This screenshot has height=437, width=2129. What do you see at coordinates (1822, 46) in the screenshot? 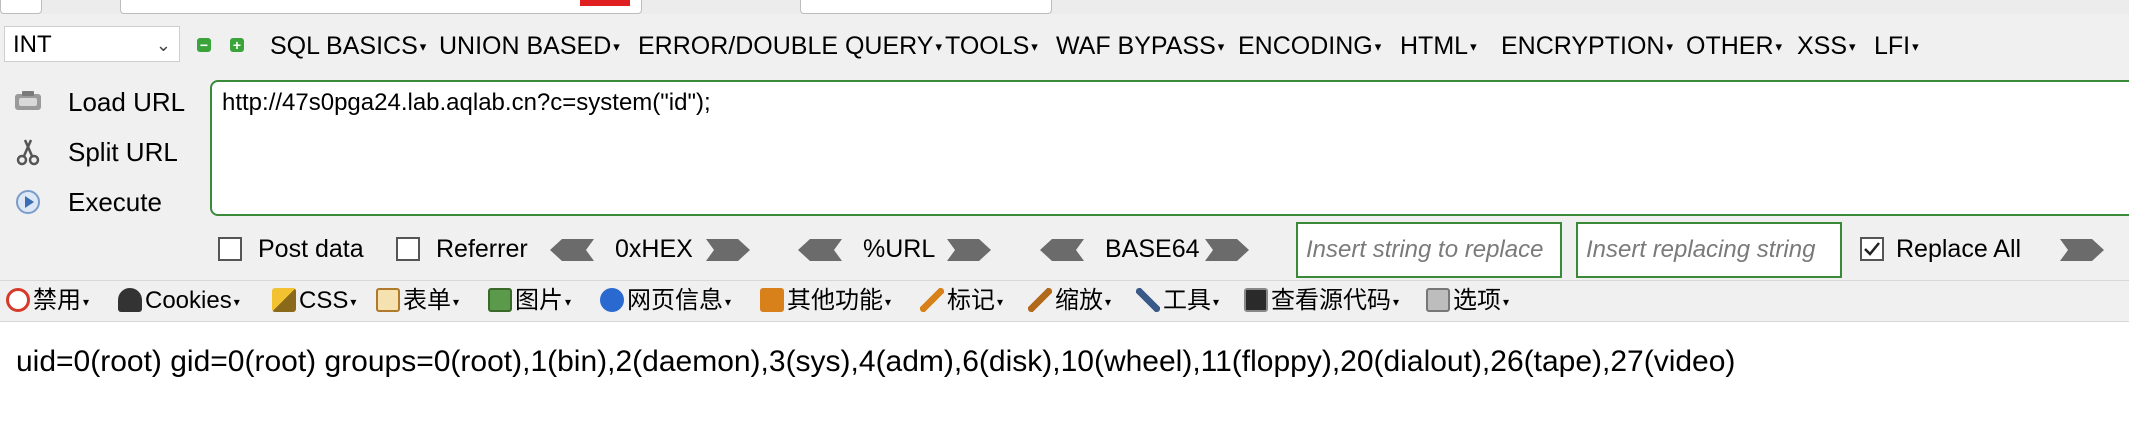
I see `menu-label: XSS` at bounding box center [1822, 46].